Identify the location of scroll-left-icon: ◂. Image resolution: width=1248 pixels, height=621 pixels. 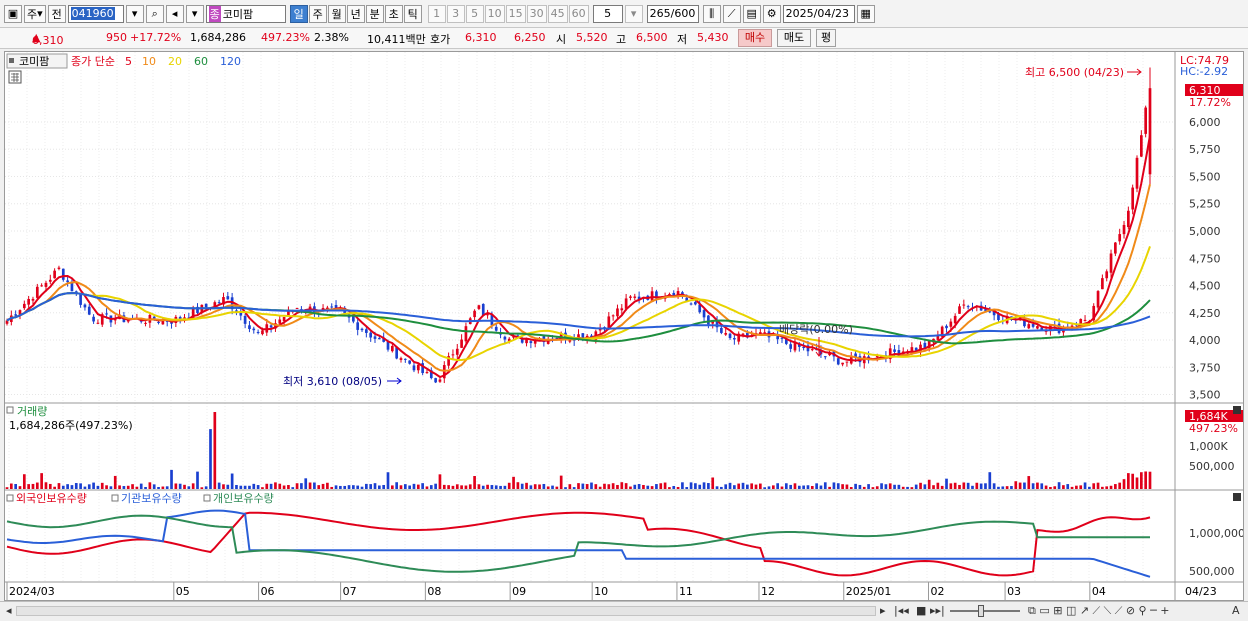
(9, 611).